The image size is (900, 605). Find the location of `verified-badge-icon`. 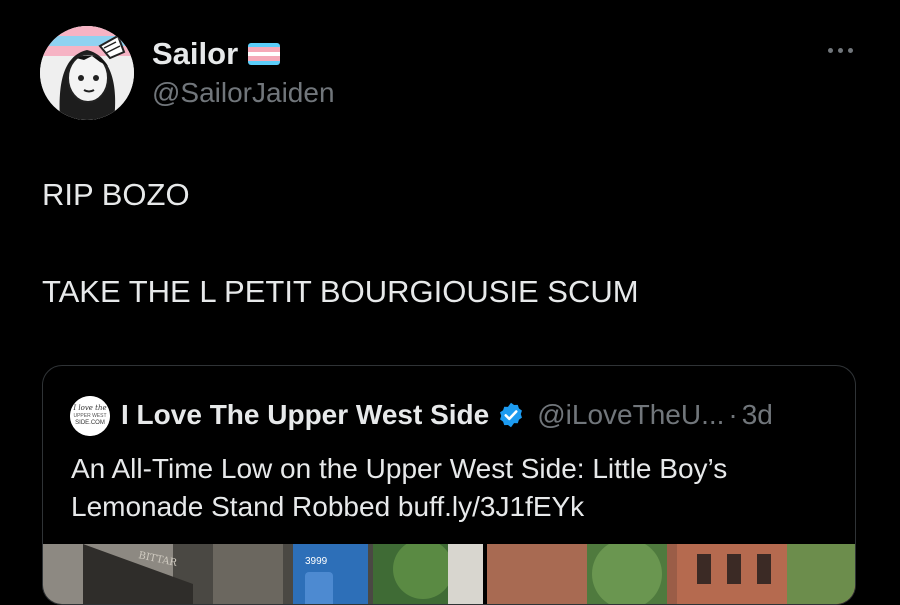

verified-badge-icon is located at coordinates (511, 415).